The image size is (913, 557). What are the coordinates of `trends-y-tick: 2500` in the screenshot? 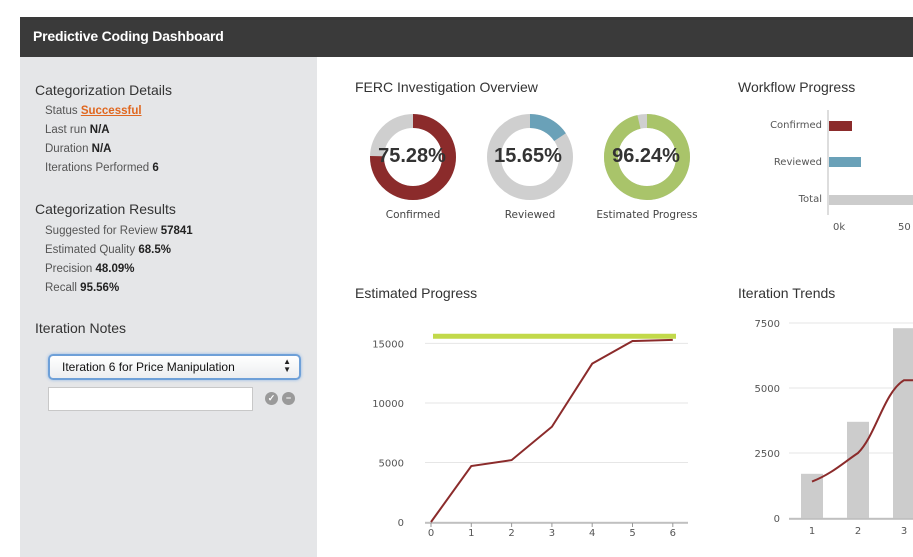 It's located at (767, 454).